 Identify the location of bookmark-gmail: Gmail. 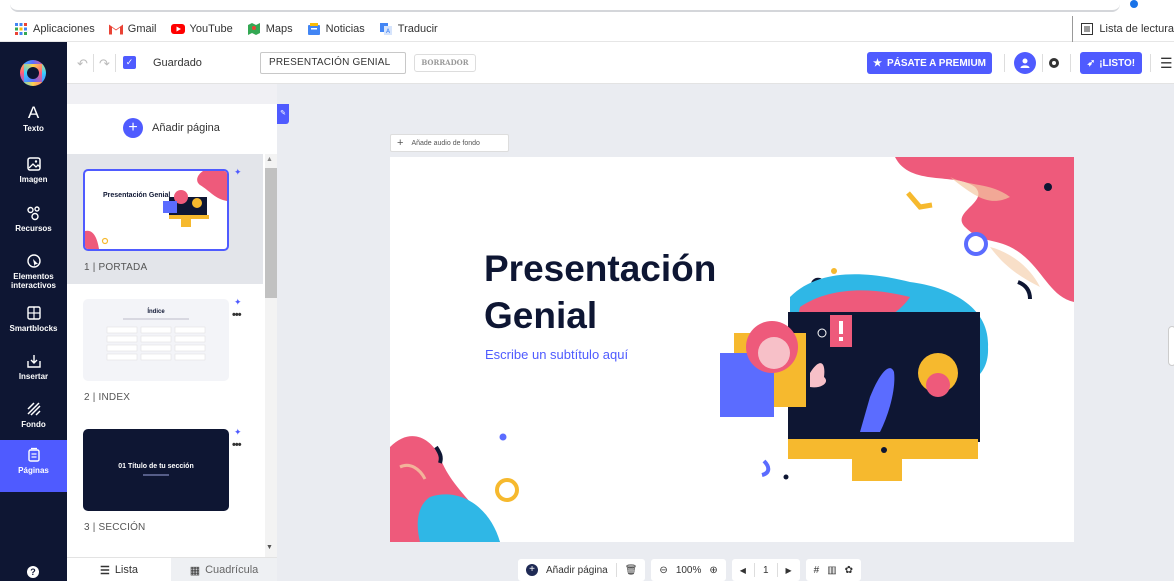
(132, 28).